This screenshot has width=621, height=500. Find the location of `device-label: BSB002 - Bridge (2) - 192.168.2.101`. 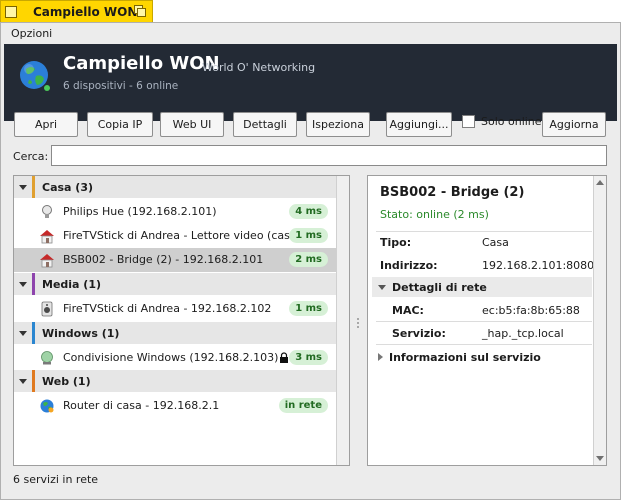

device-label: BSB002 - Bridge (2) - 192.168.2.101 is located at coordinates (163, 259).